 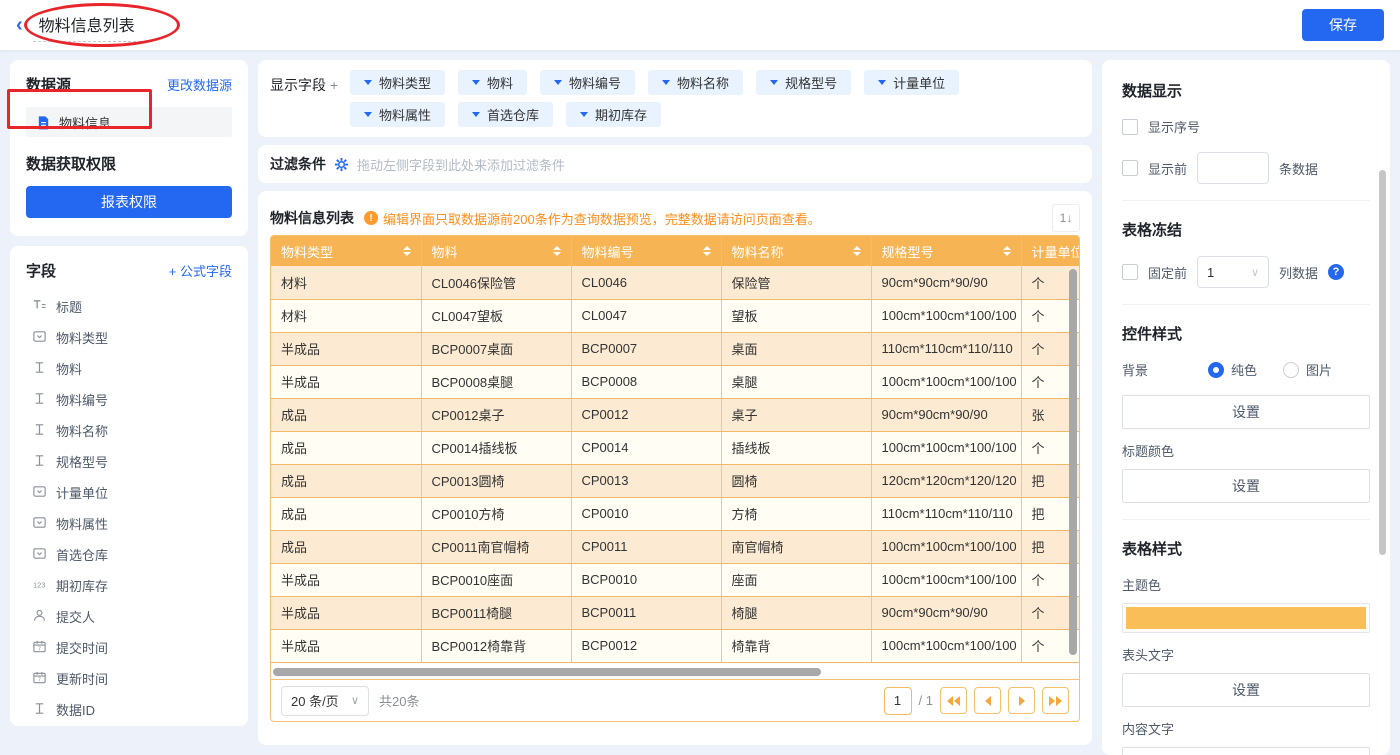 I want to click on chevron-down-icon: ∨, so click(x=1255, y=272).